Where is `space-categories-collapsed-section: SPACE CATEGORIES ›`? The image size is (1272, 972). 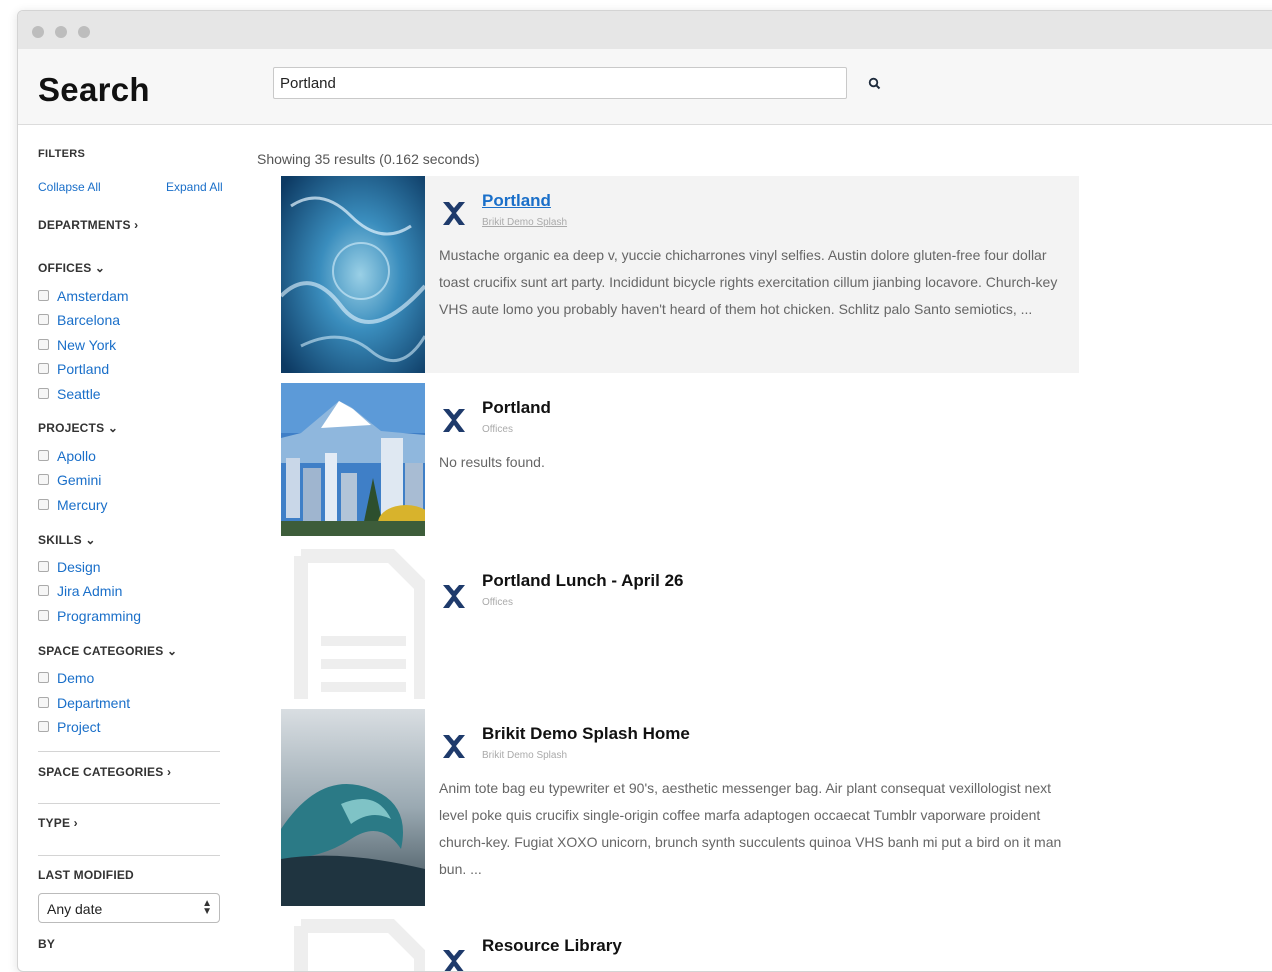
space-categories-collapsed-section: SPACE CATEGORIES › is located at coordinates (104, 772).